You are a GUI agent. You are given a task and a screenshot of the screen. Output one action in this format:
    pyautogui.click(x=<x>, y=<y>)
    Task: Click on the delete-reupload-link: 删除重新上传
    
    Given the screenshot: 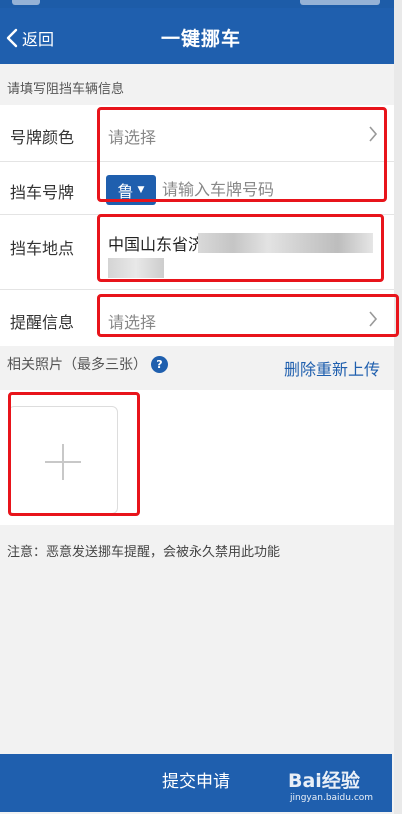 What is the action you would take?
    pyautogui.click(x=332, y=368)
    